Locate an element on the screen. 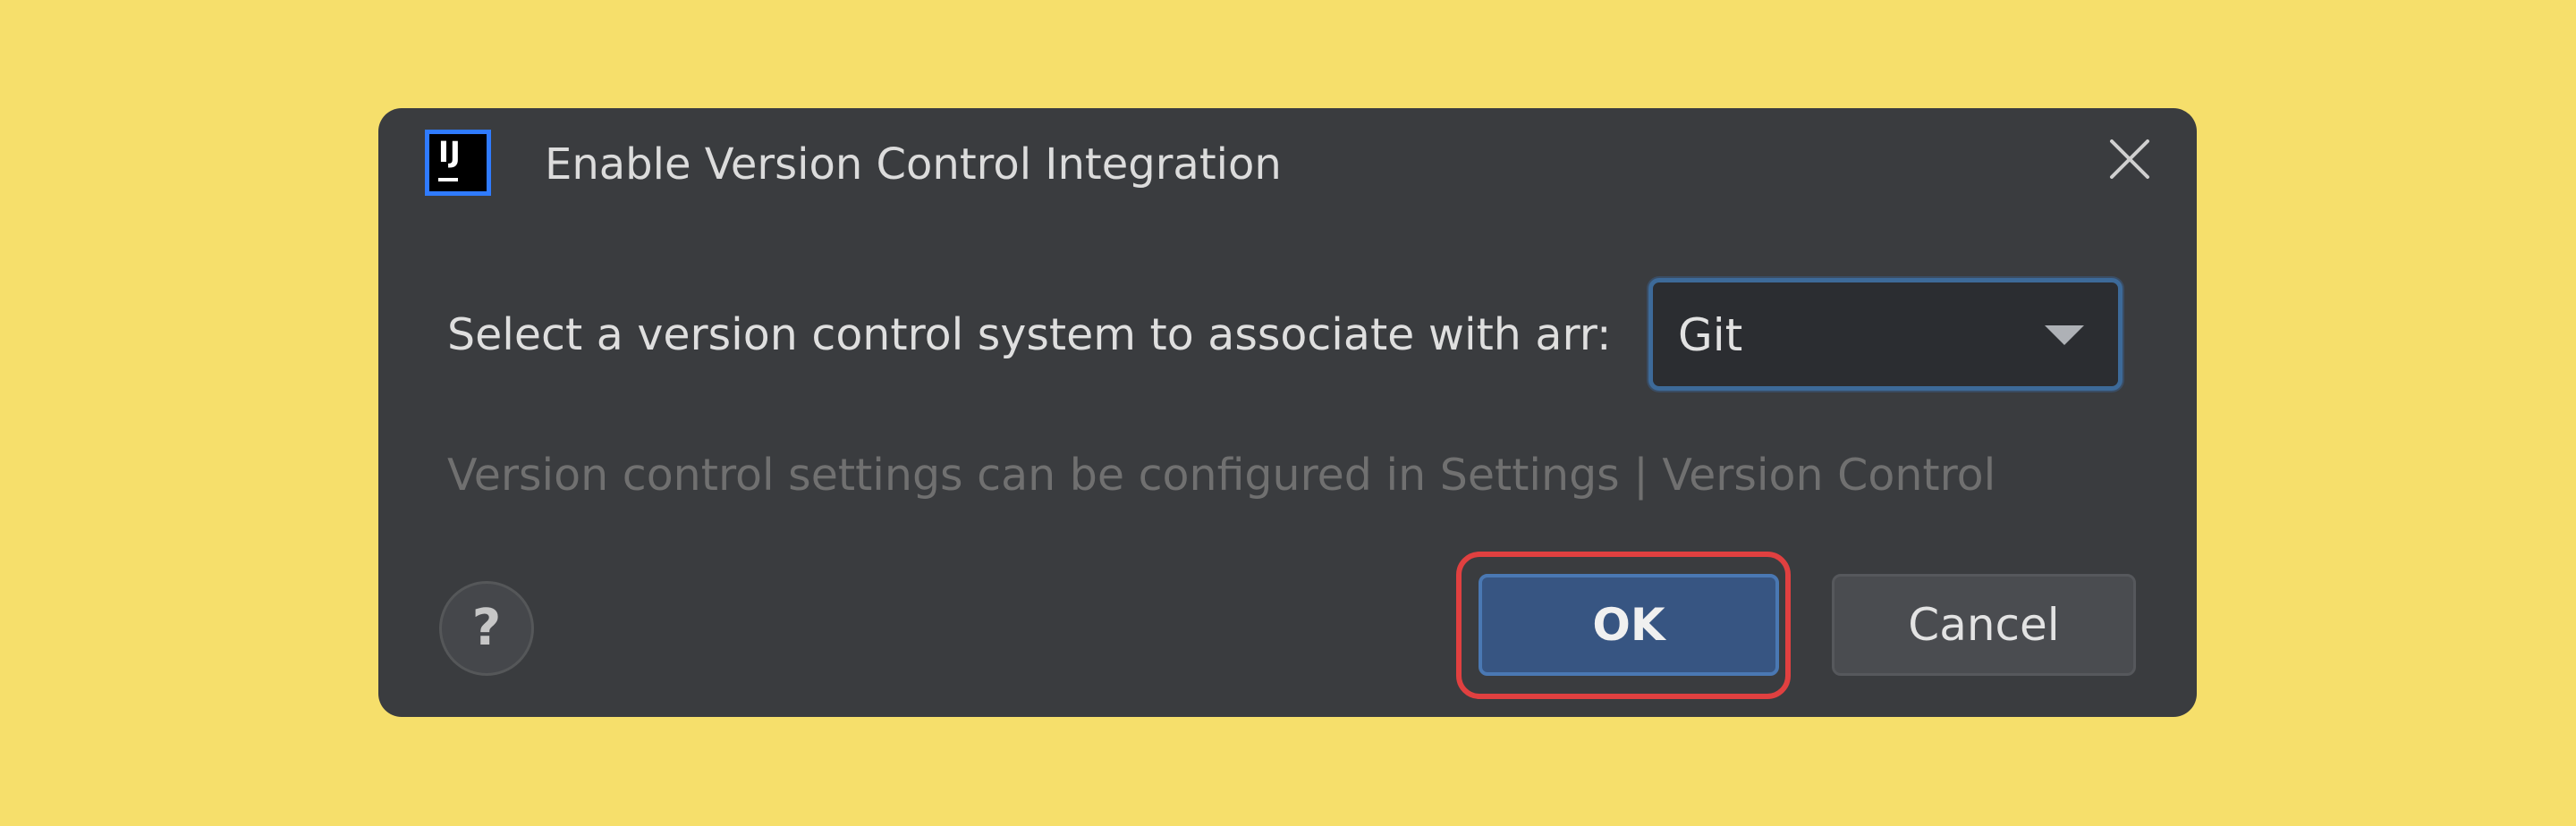  vcs-select-value: Git is located at coordinates (1710, 335).